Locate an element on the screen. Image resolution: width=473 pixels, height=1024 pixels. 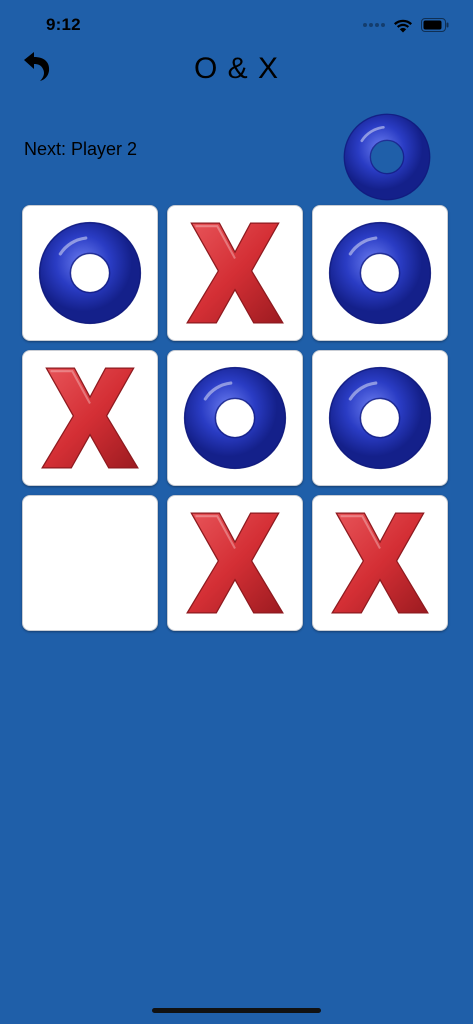
battery-icon is located at coordinates (435, 25).